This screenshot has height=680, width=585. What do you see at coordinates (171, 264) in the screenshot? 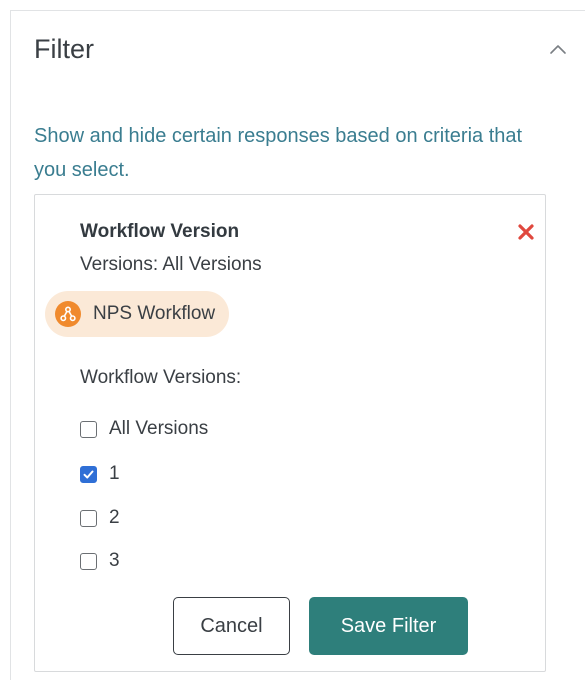
I see `filter-card-subtitle: Versions: All Versions` at bounding box center [171, 264].